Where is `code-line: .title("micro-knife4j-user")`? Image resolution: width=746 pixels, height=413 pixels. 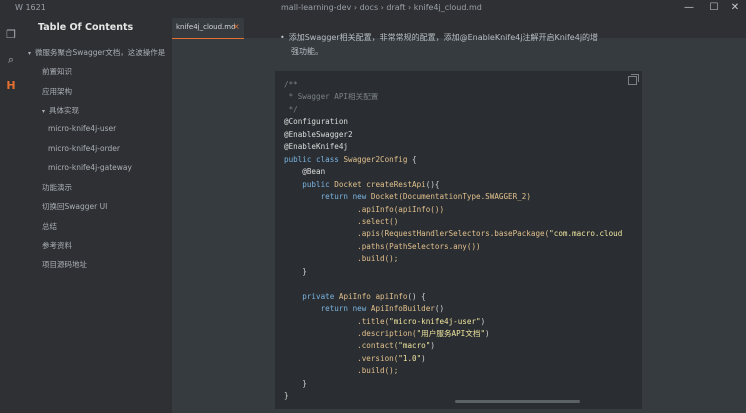 code-line: .title("micro-knife4j-user") is located at coordinates (384, 321).